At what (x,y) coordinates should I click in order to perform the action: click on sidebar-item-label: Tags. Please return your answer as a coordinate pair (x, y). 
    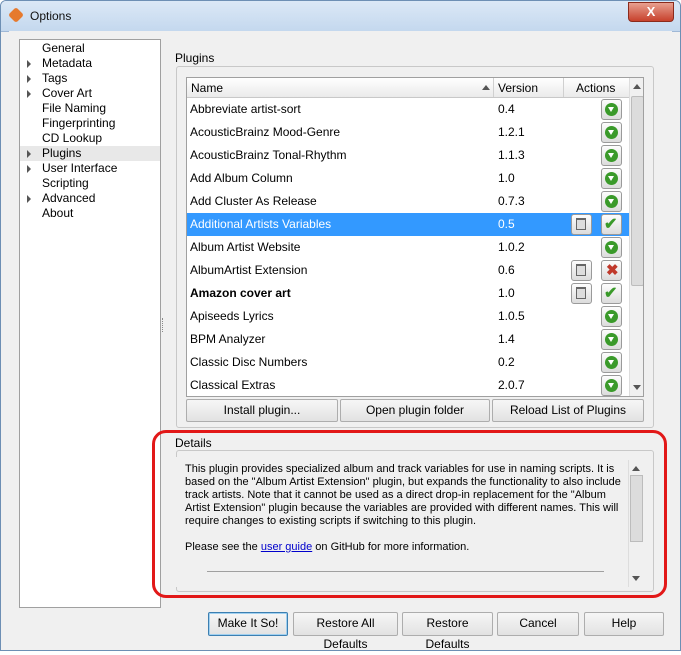
    Looking at the image, I should click on (55, 78).